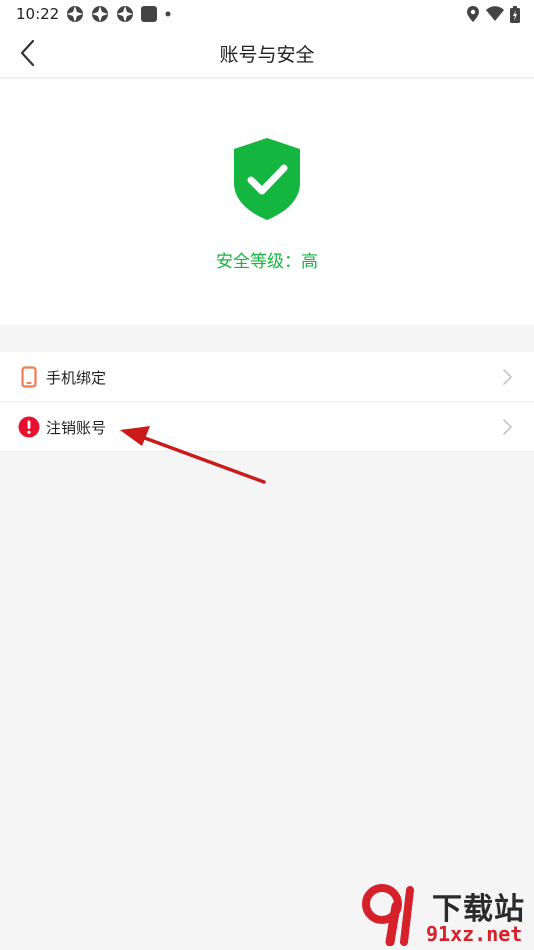  I want to click on watermark-logo: 下载站 91xz.net, so click(445, 915).